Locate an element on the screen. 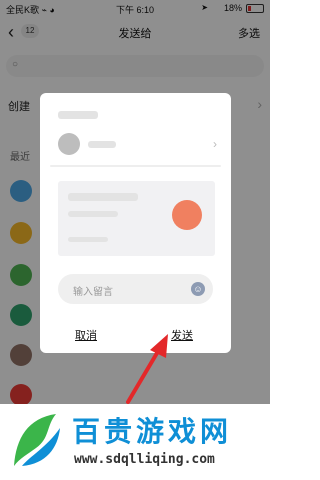  watermark-title: 百贵游戏网 is located at coordinates (152, 431).